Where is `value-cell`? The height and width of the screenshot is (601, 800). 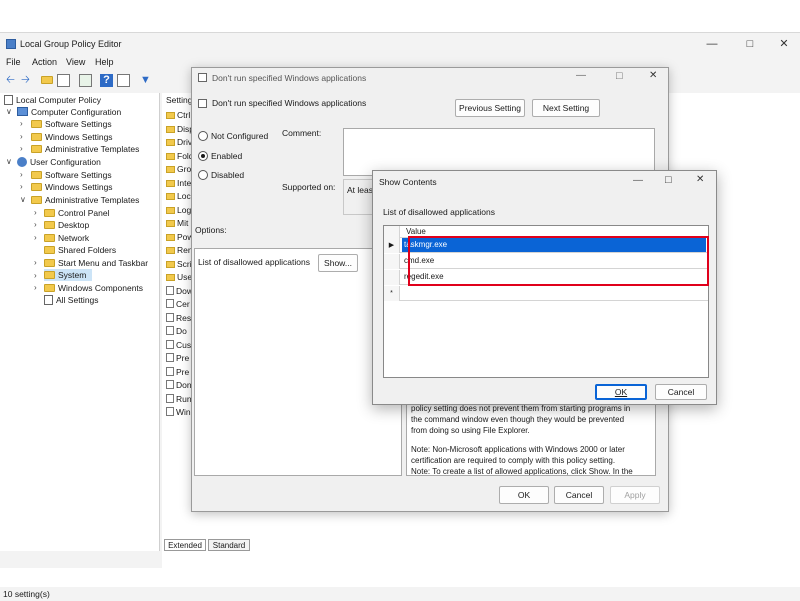
value-cell is located at coordinates (554, 293).